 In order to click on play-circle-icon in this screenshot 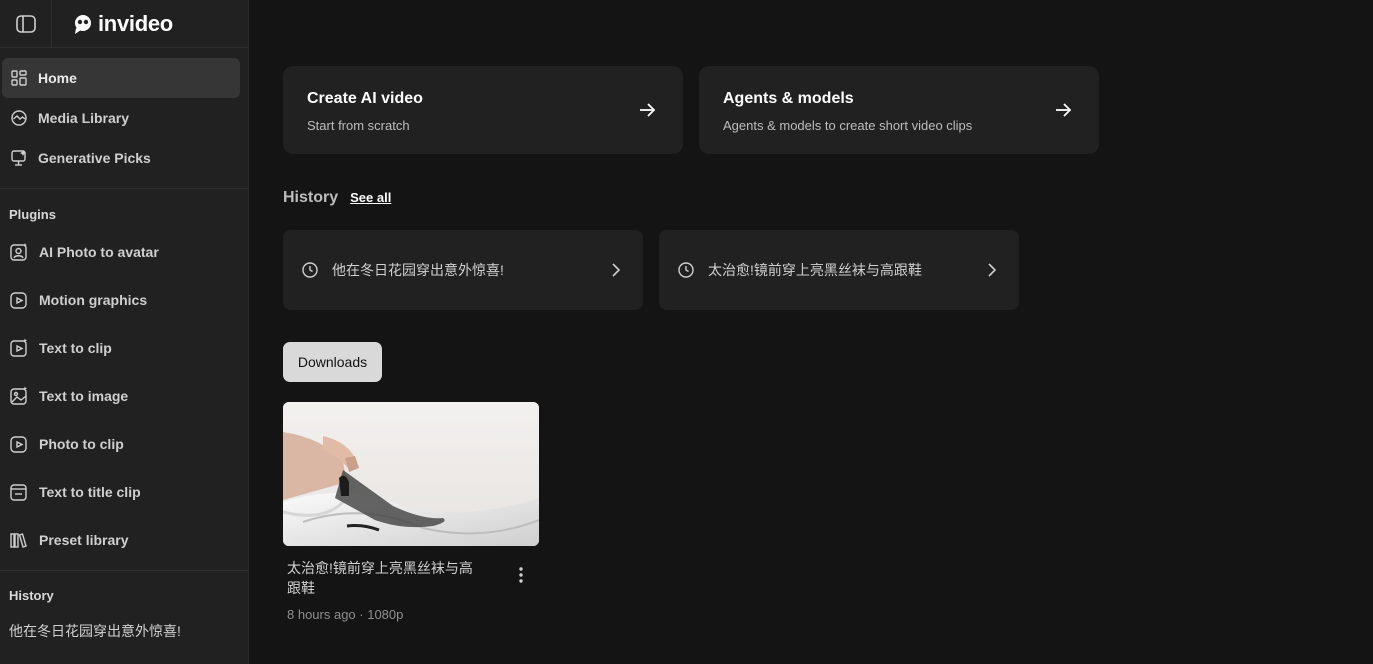, I will do `click(18, 300)`.